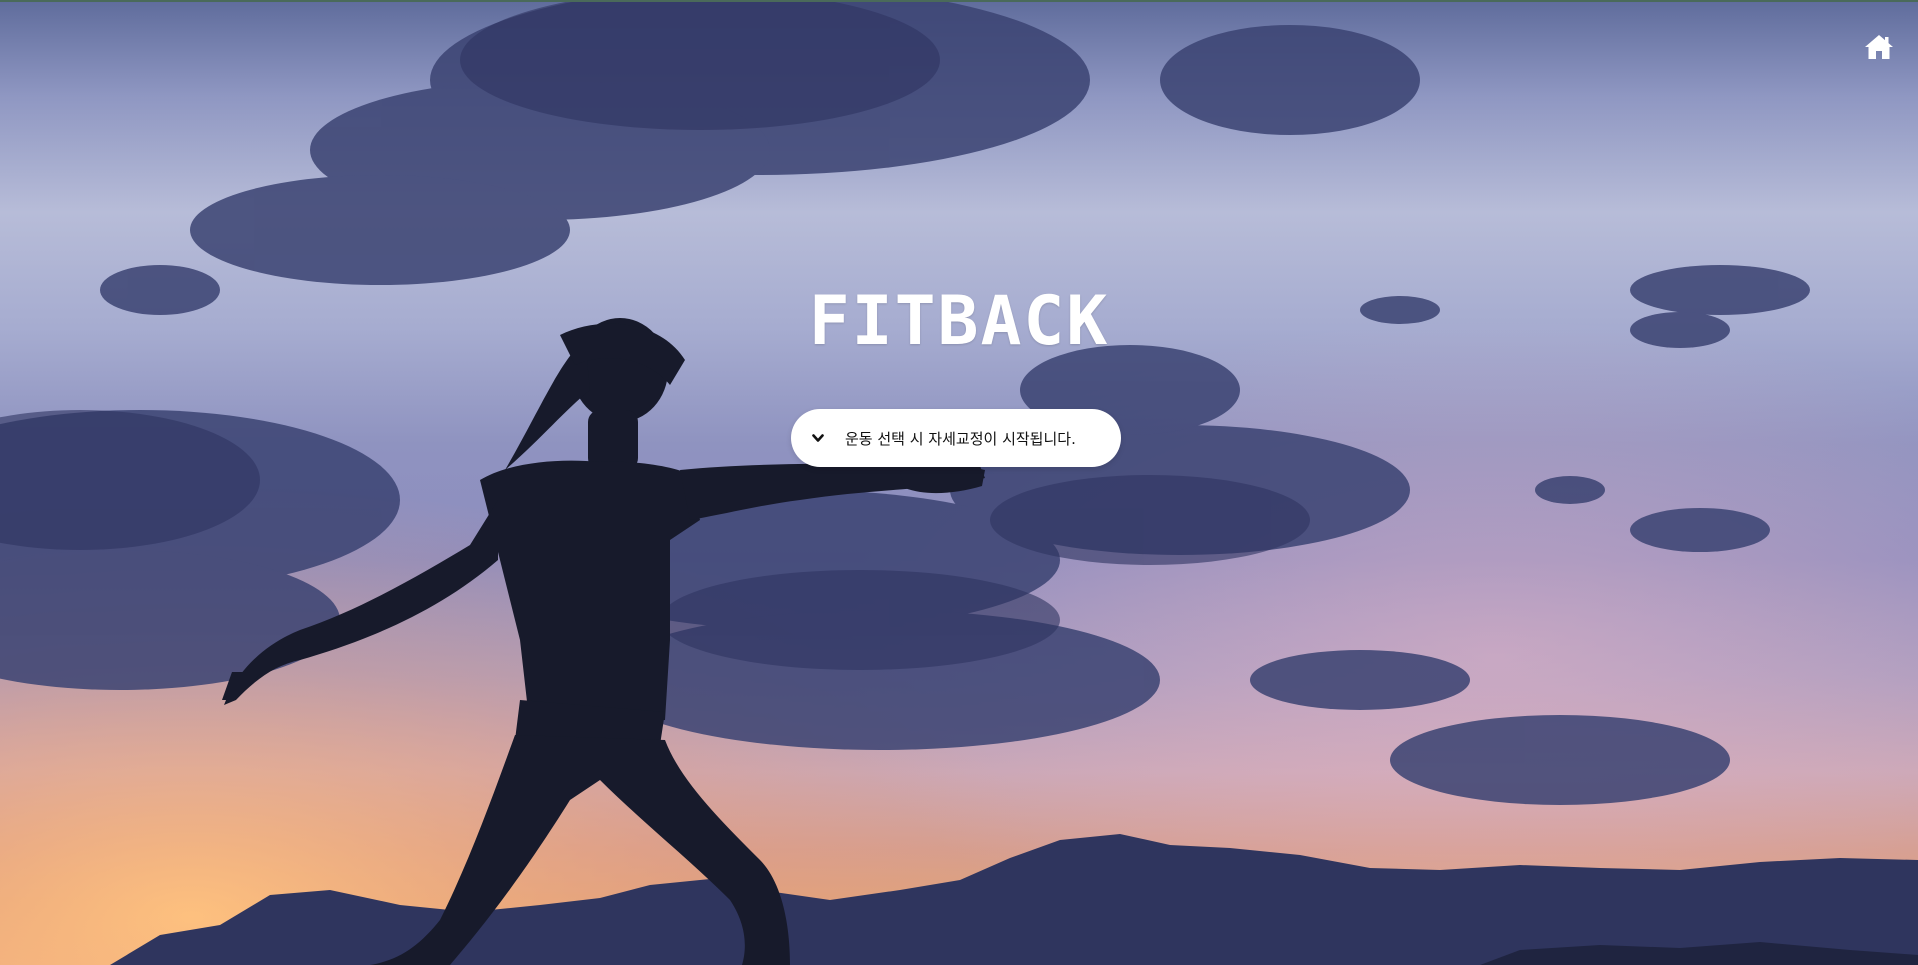 The width and height of the screenshot is (1918, 965). I want to click on home-icon, so click(1879, 47).